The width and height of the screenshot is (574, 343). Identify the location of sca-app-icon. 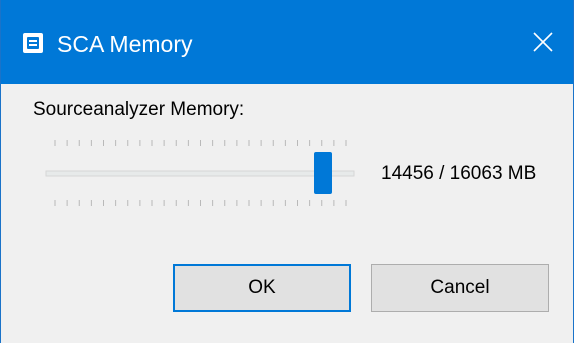
(33, 43).